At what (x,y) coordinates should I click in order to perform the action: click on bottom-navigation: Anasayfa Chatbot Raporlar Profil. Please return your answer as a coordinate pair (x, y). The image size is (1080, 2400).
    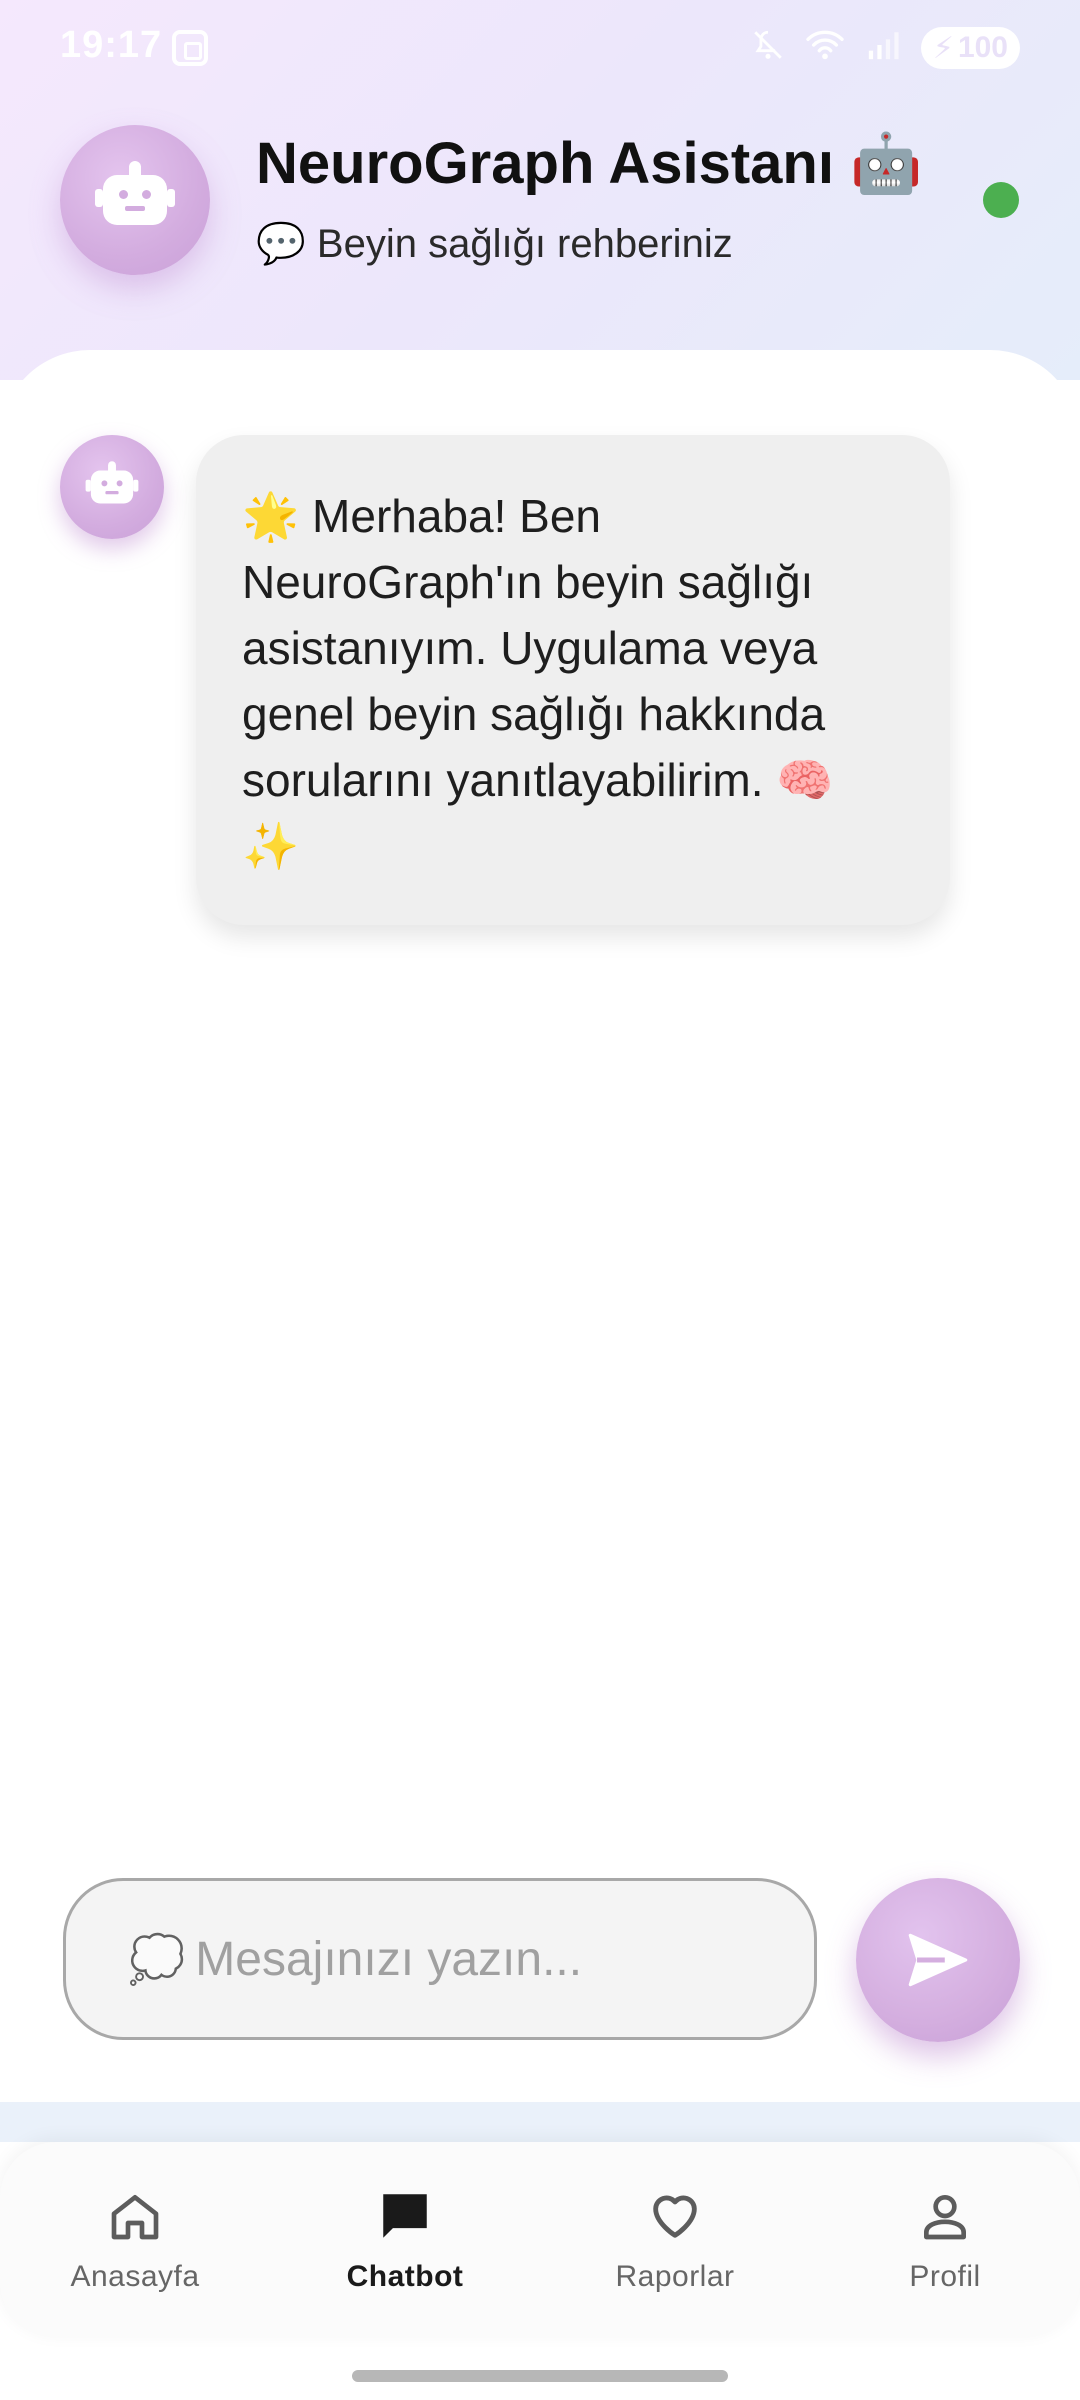
    Looking at the image, I should click on (540, 2240).